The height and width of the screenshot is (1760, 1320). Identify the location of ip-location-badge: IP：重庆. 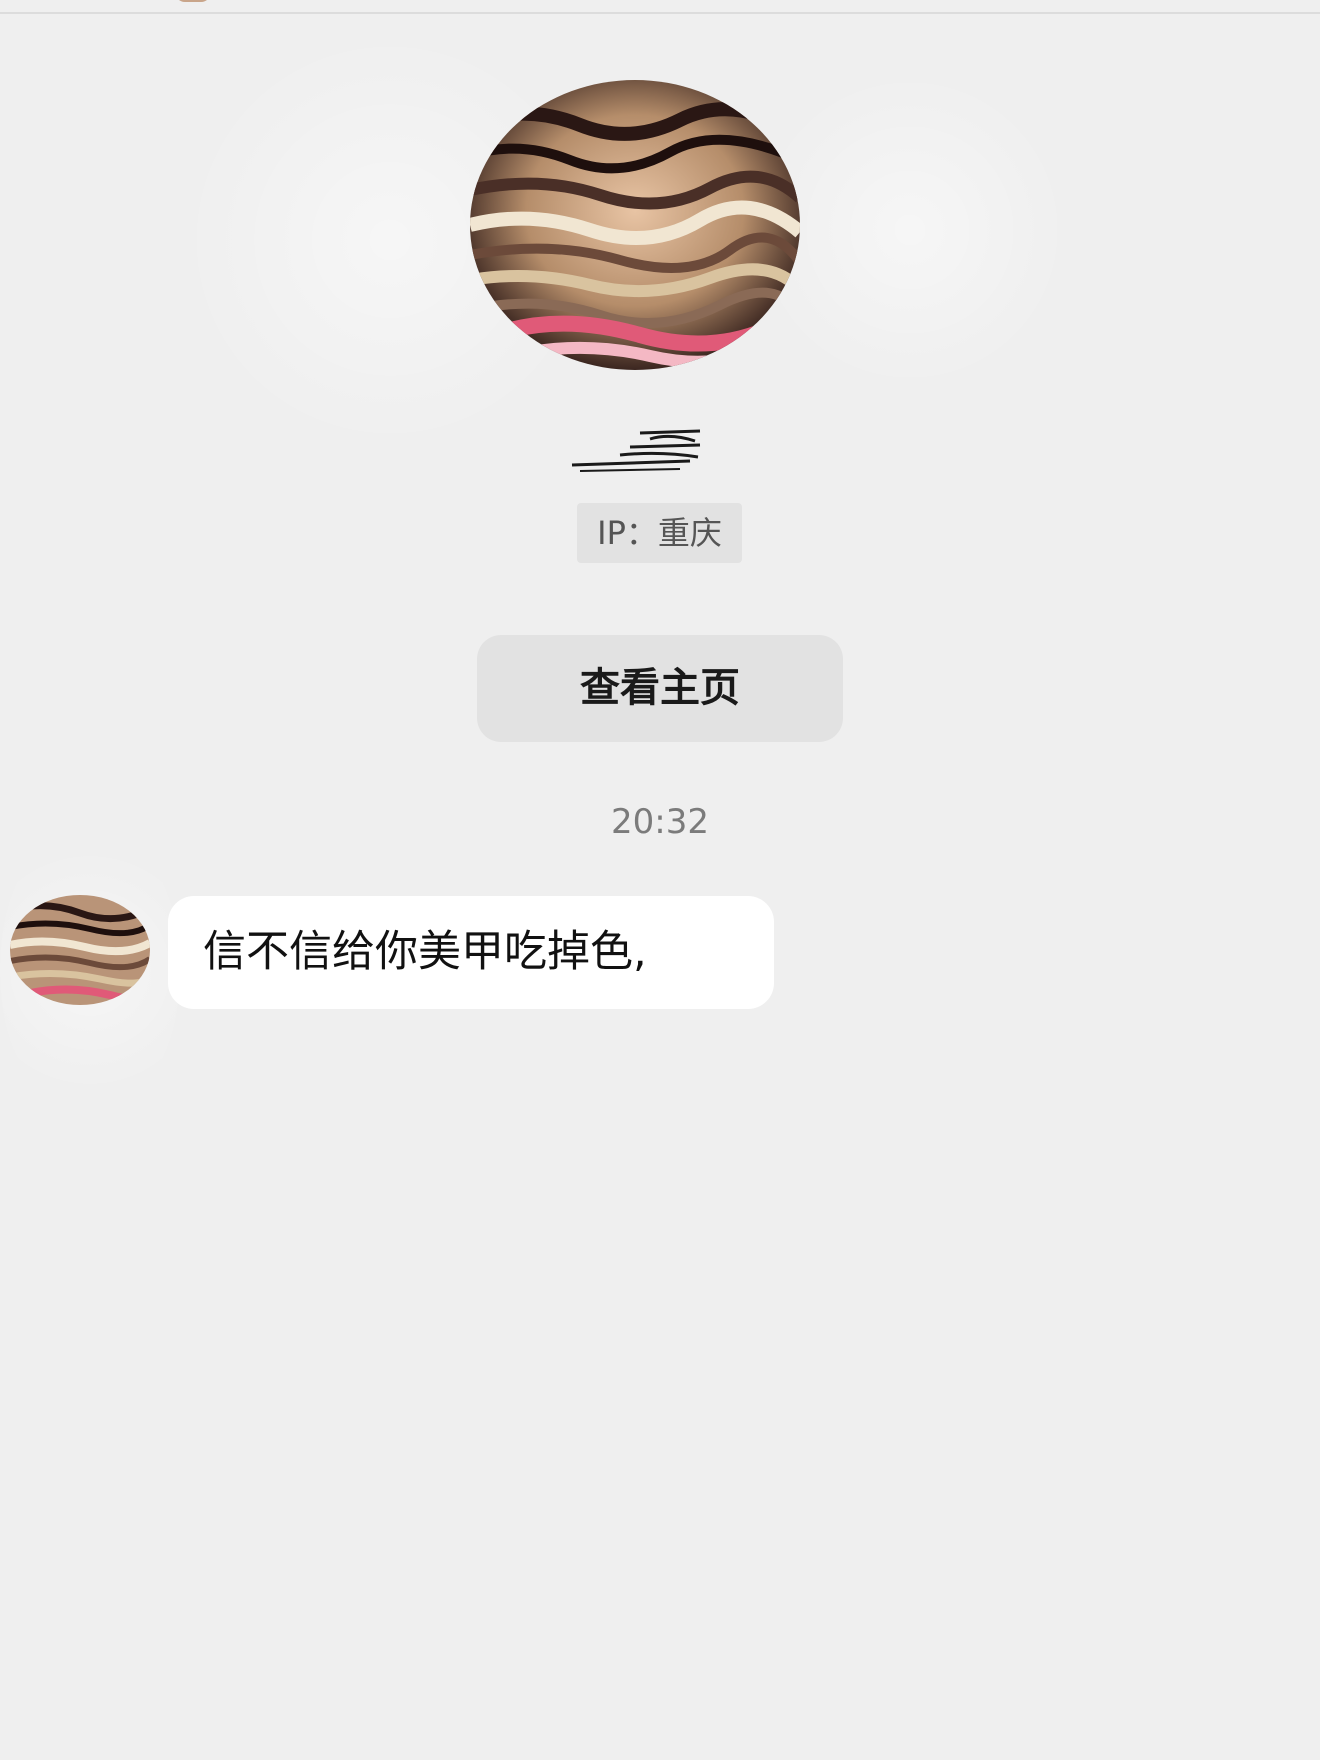
(659, 533).